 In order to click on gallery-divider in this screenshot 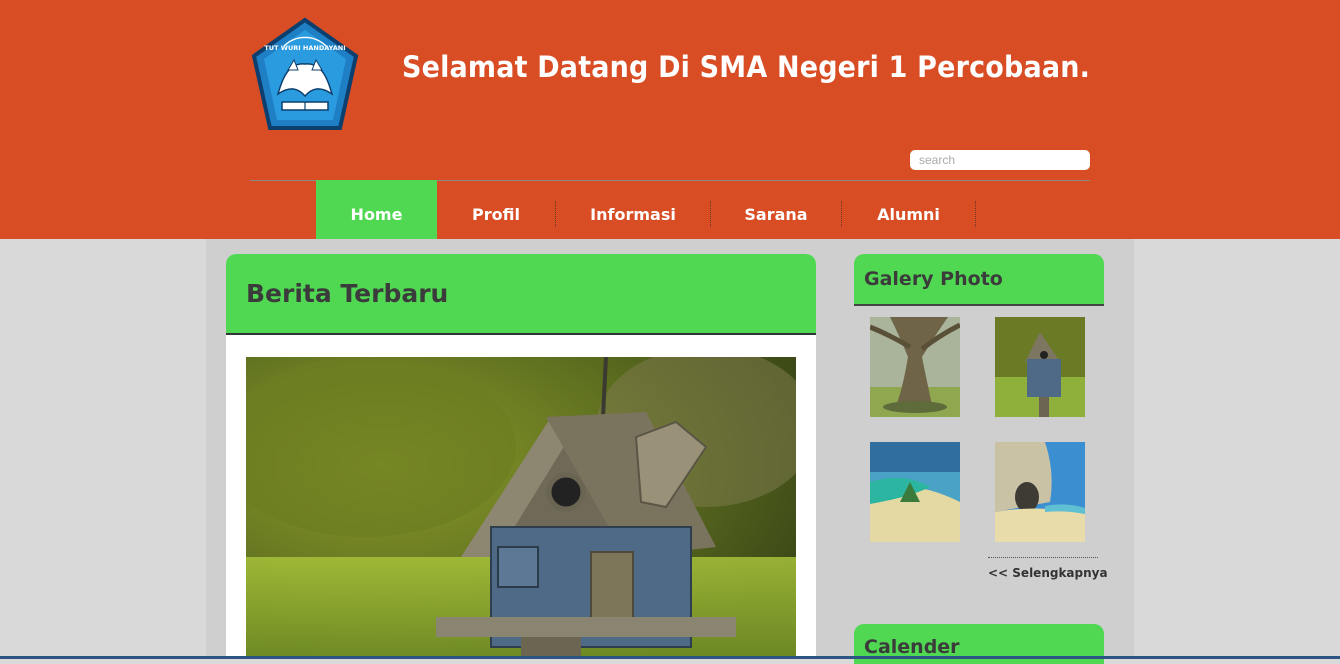, I will do `click(1043, 557)`.